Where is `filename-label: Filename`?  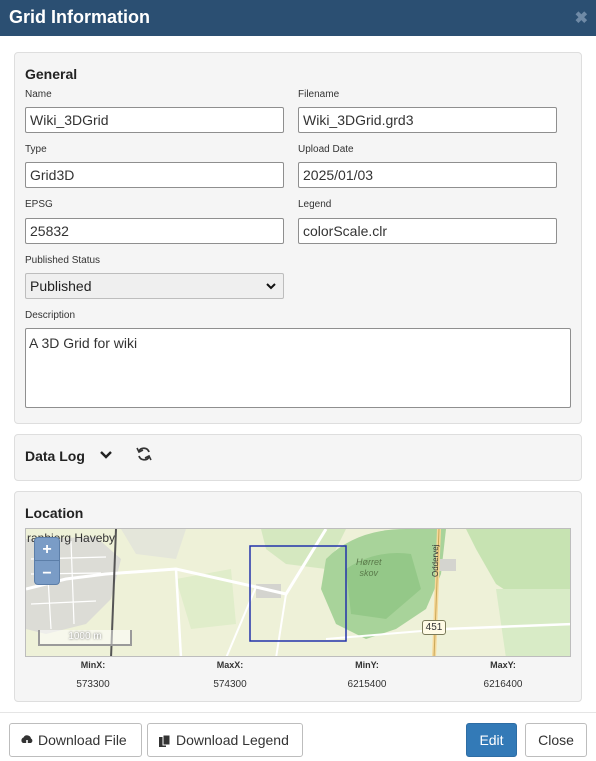 filename-label: Filename is located at coordinates (319, 94).